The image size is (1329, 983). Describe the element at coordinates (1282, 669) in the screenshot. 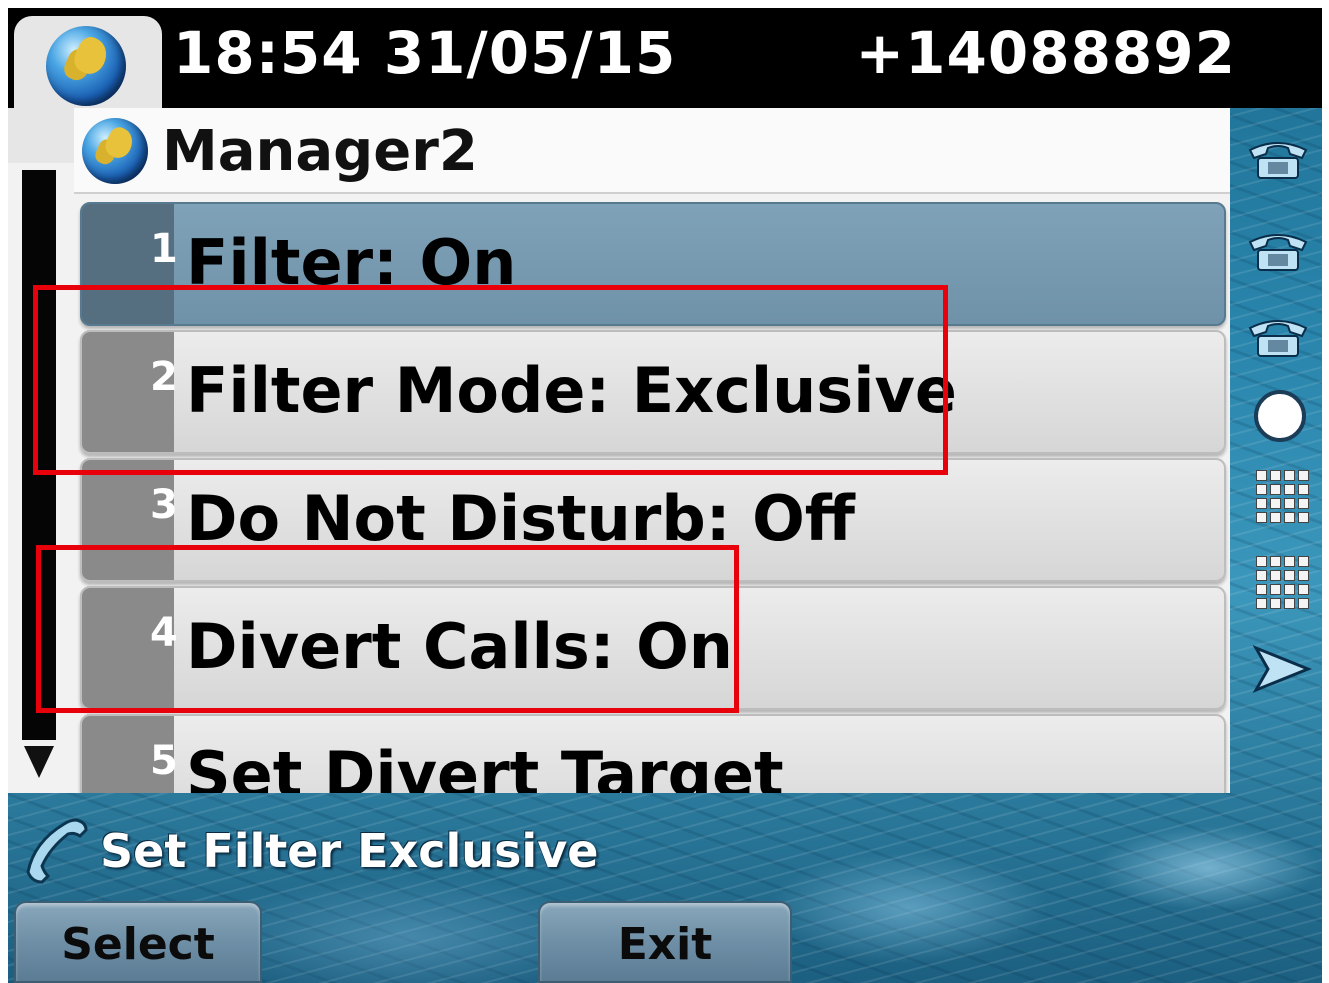

I see `arrow-right-icon` at that location.